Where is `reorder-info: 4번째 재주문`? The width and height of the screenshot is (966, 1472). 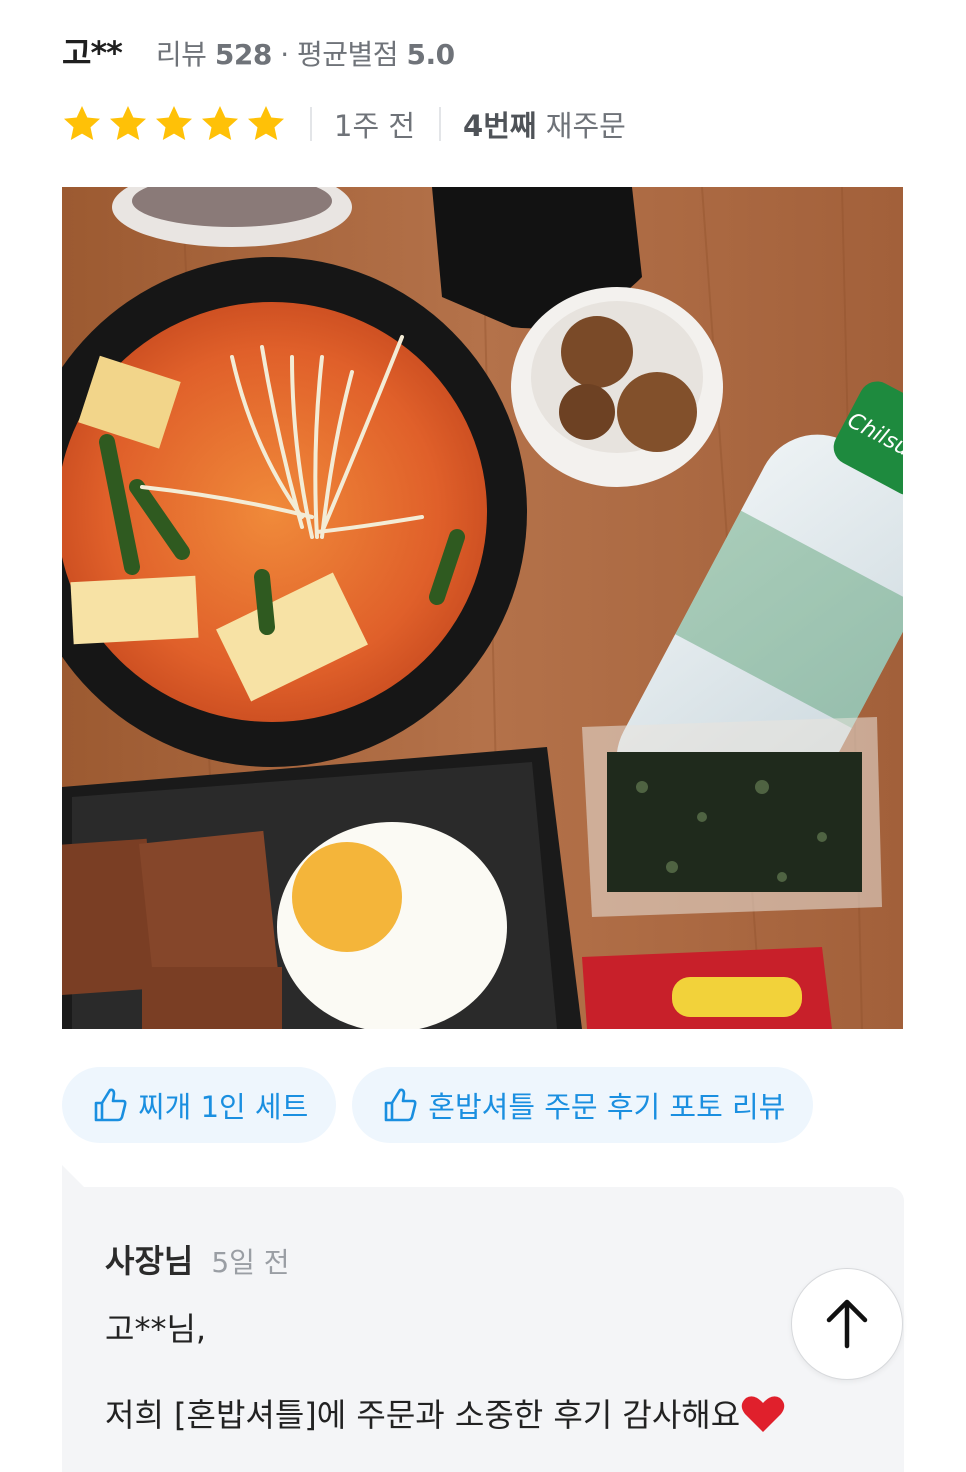
reorder-info: 4번째 재주문 is located at coordinates (544, 124).